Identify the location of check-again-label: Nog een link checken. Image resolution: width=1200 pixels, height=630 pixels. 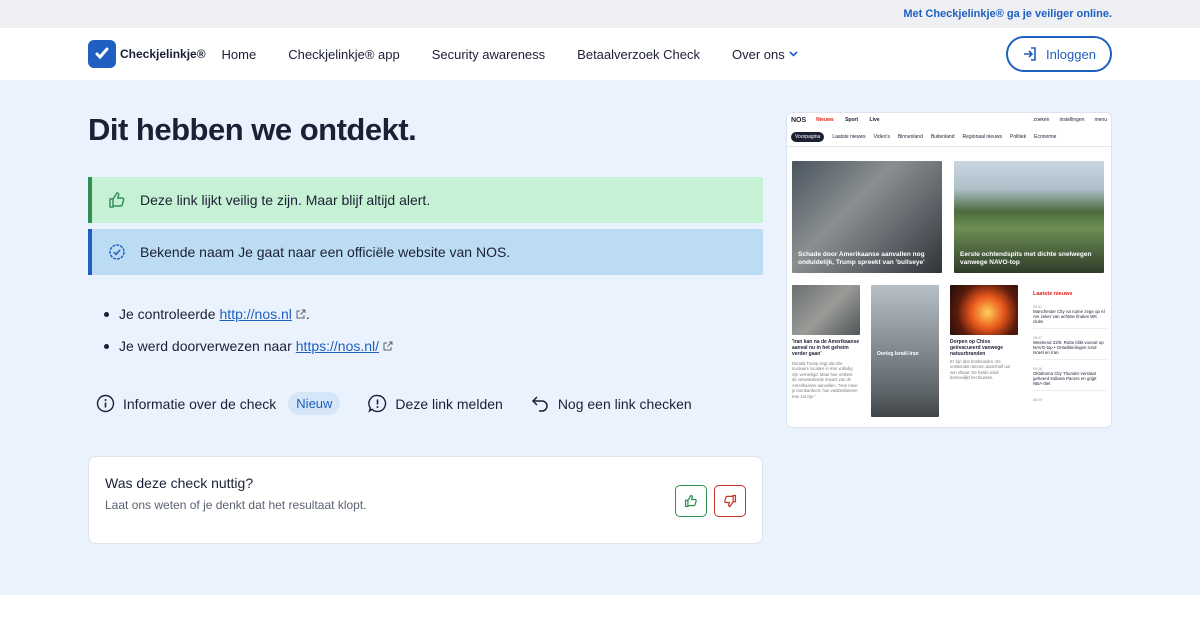
(624, 403).